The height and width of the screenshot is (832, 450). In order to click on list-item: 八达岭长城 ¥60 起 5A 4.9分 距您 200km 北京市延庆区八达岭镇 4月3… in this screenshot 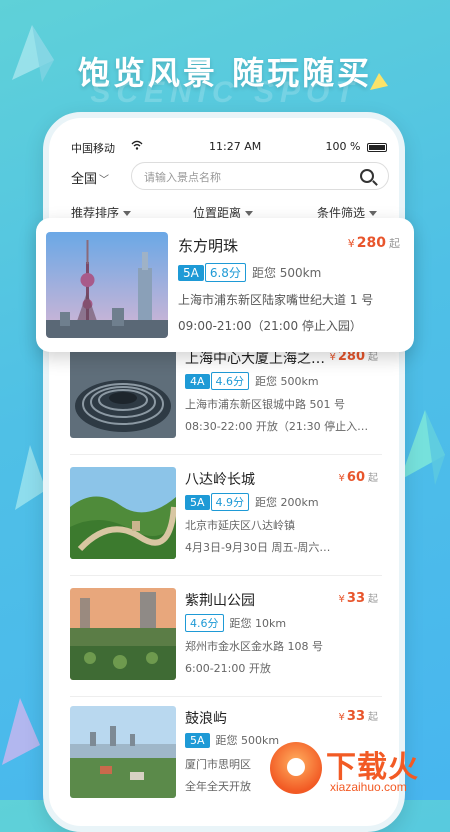, I will do `click(226, 518)`.